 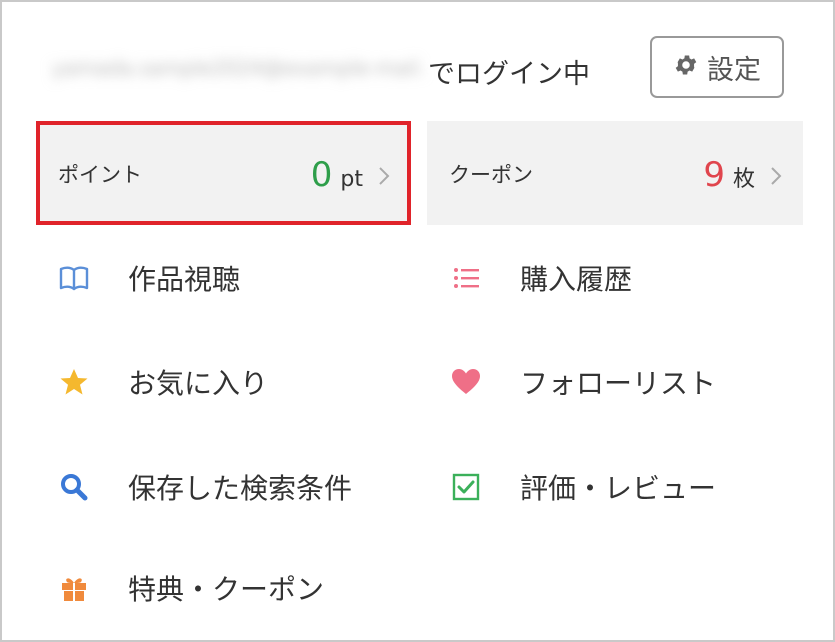 What do you see at coordinates (509, 74) in the screenshot?
I see `login-status-text: でログイン中` at bounding box center [509, 74].